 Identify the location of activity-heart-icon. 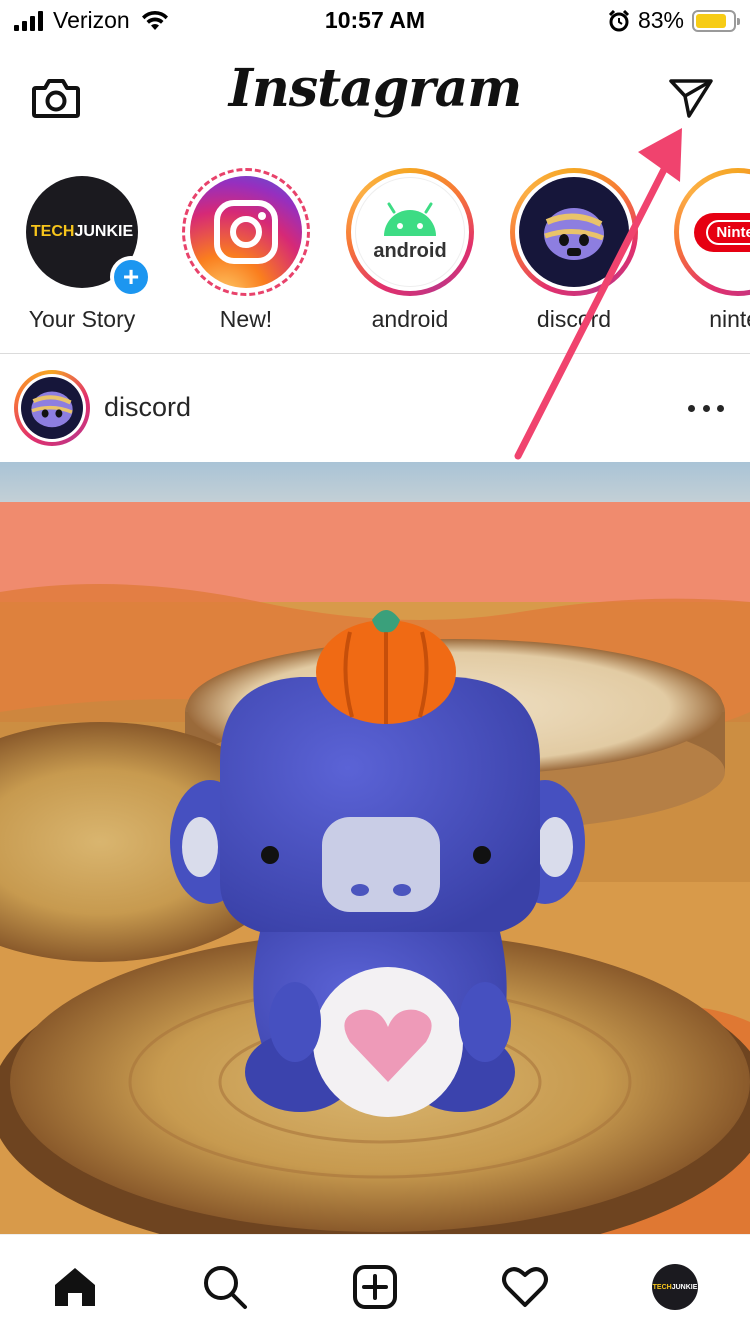
(525, 1287).